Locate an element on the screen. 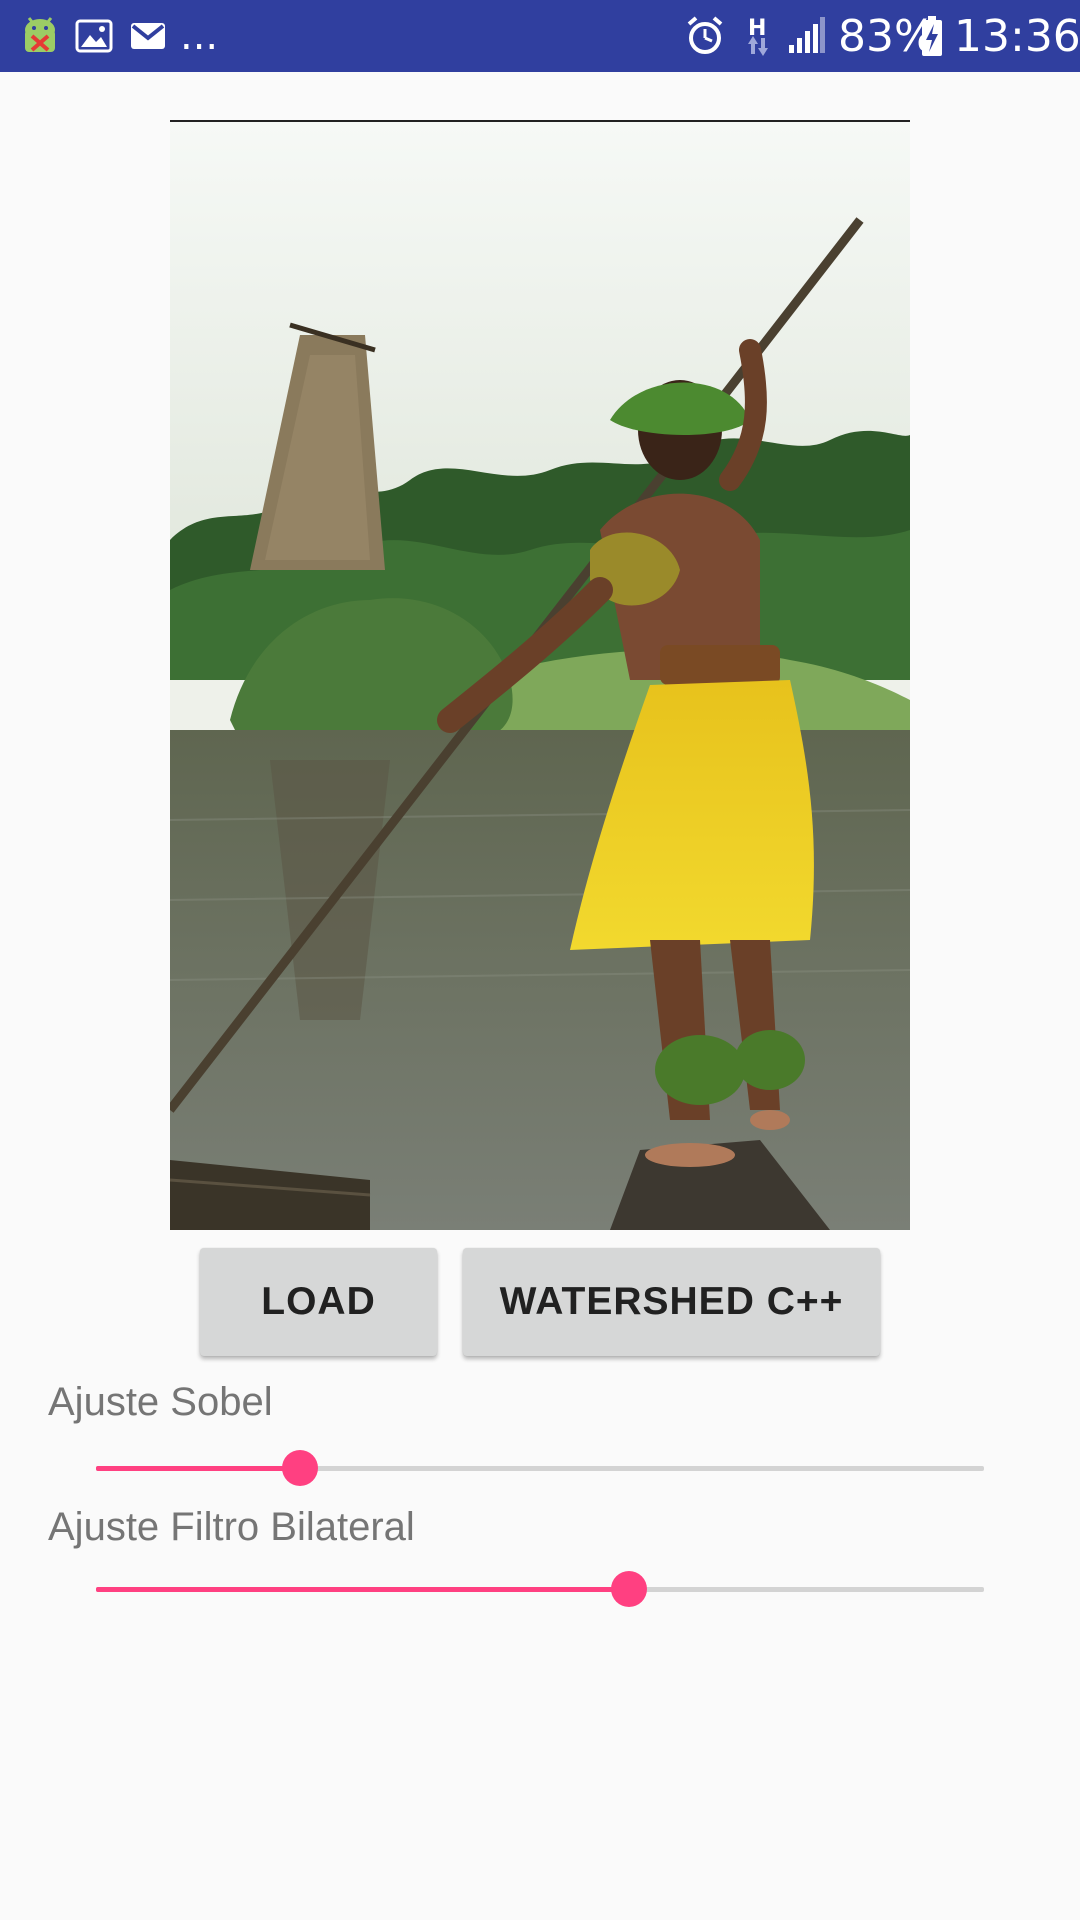 The width and height of the screenshot is (1080, 1920). load-button: LOAD is located at coordinates (318, 1302).